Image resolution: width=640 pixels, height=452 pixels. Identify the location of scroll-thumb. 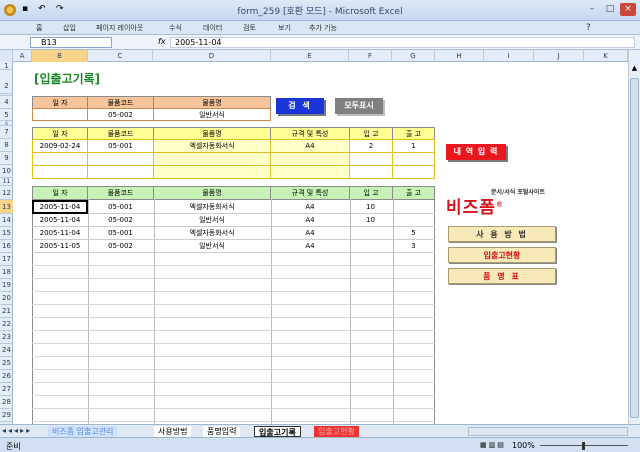
(634, 248).